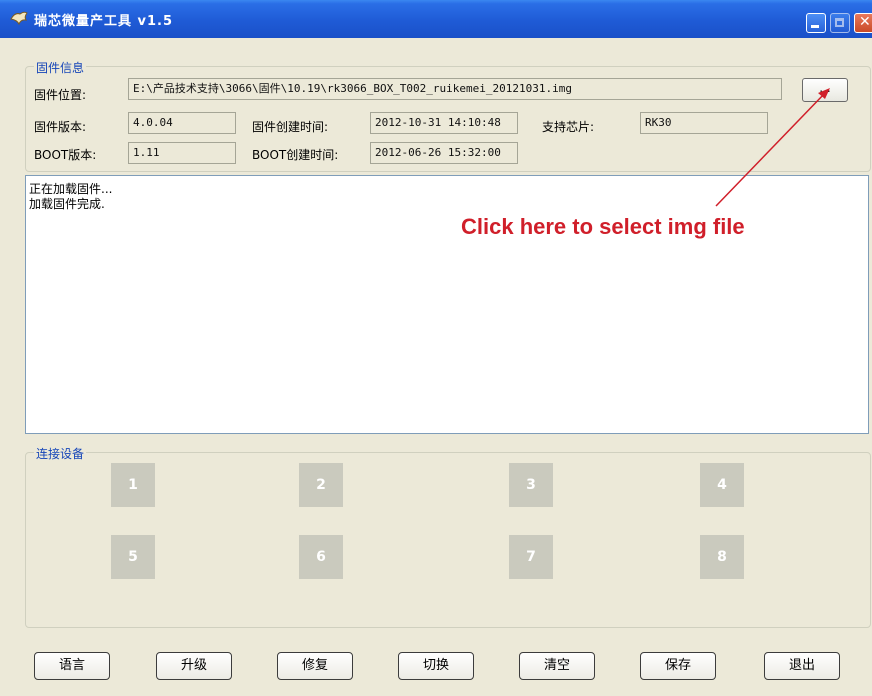 The width and height of the screenshot is (872, 696). I want to click on maximize-icon, so click(839, 22).